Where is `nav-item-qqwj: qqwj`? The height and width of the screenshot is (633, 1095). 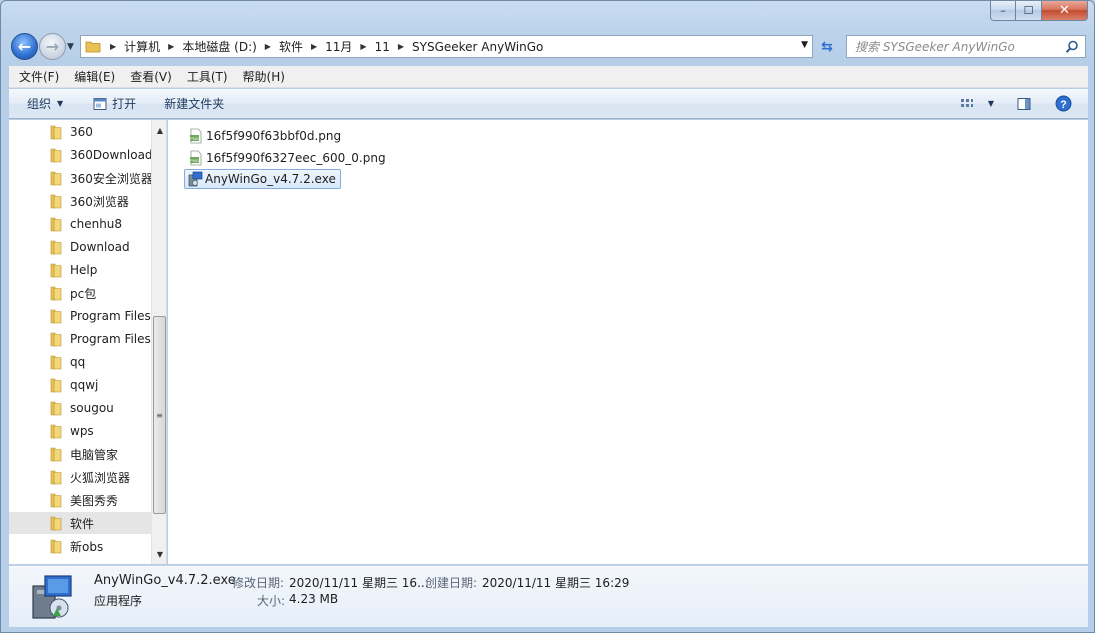
nav-item-qqwj: qqwj is located at coordinates (80, 385).